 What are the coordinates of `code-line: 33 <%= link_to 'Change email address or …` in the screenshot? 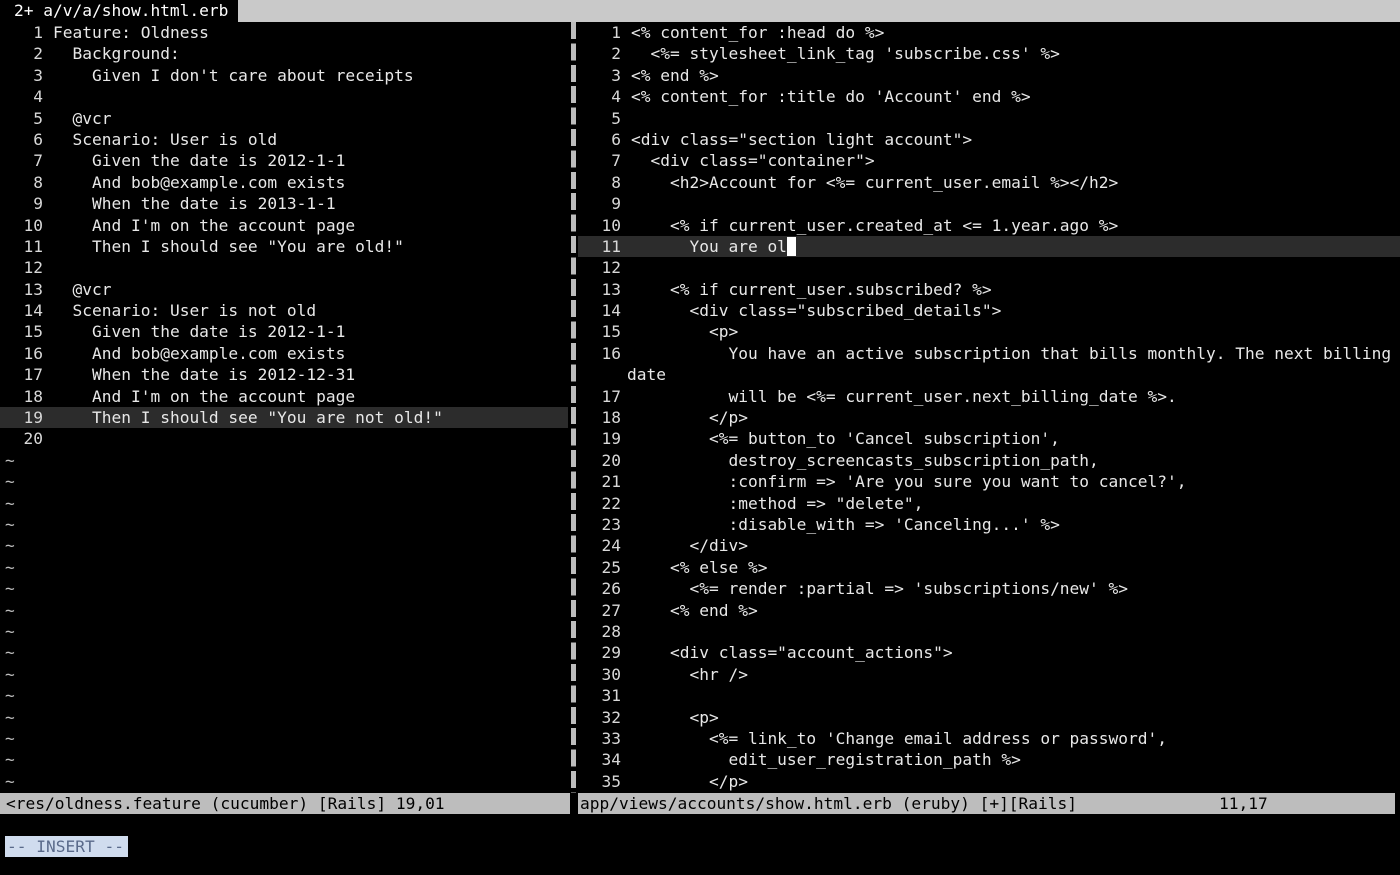 It's located at (989, 738).